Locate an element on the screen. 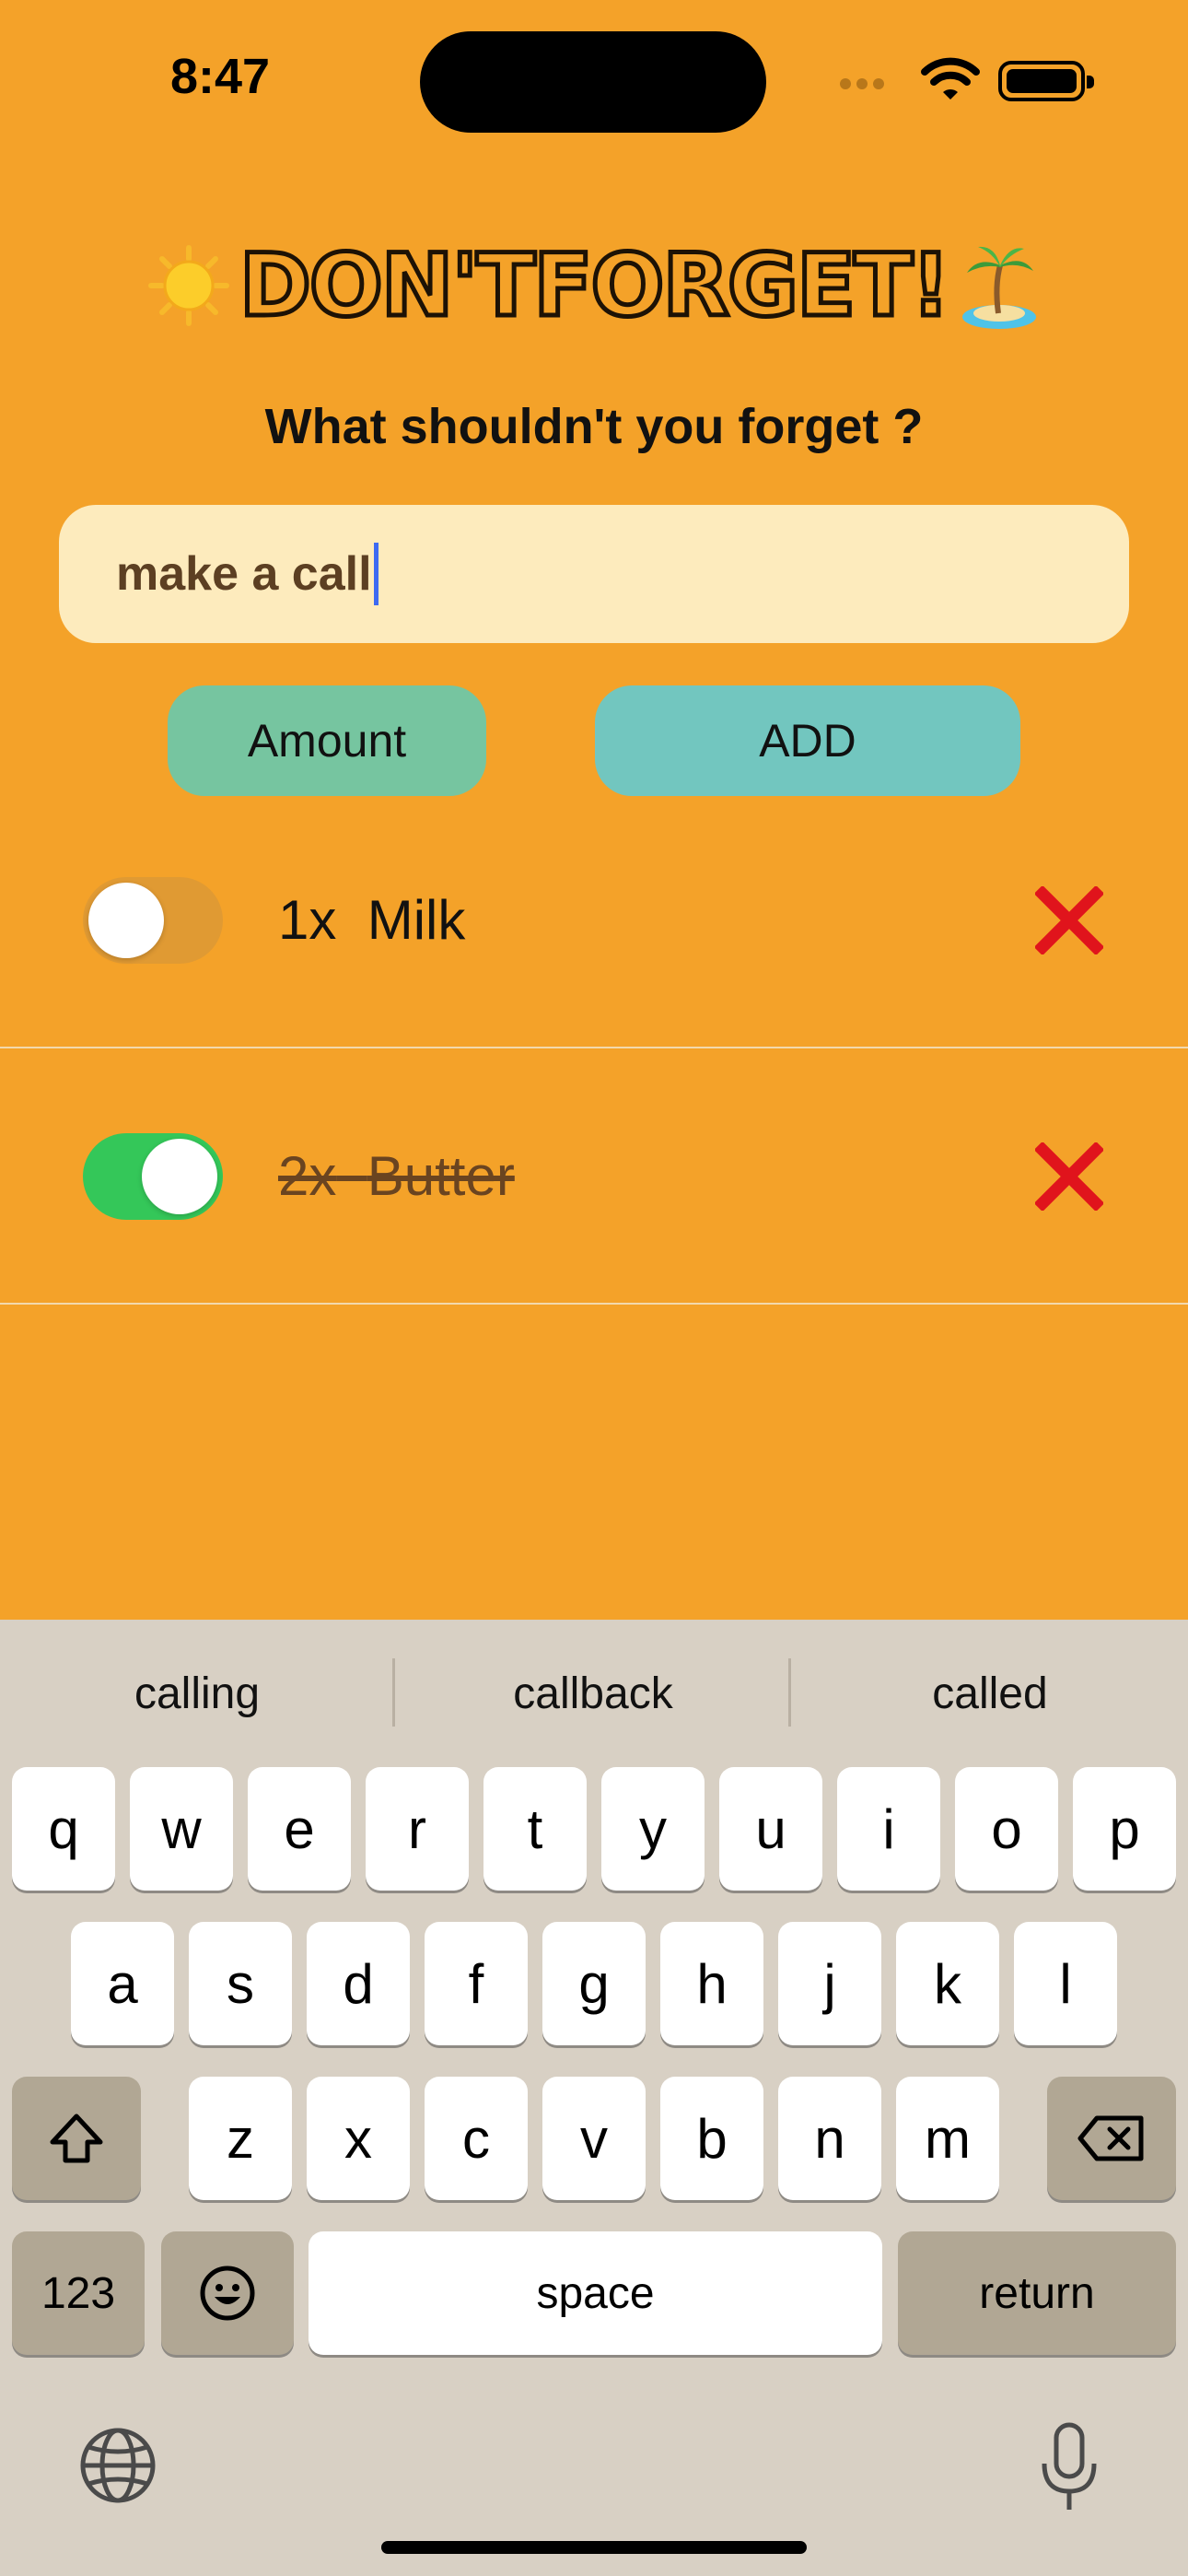 Image resolution: width=1188 pixels, height=2576 pixels. key-t: t is located at coordinates (535, 1829).